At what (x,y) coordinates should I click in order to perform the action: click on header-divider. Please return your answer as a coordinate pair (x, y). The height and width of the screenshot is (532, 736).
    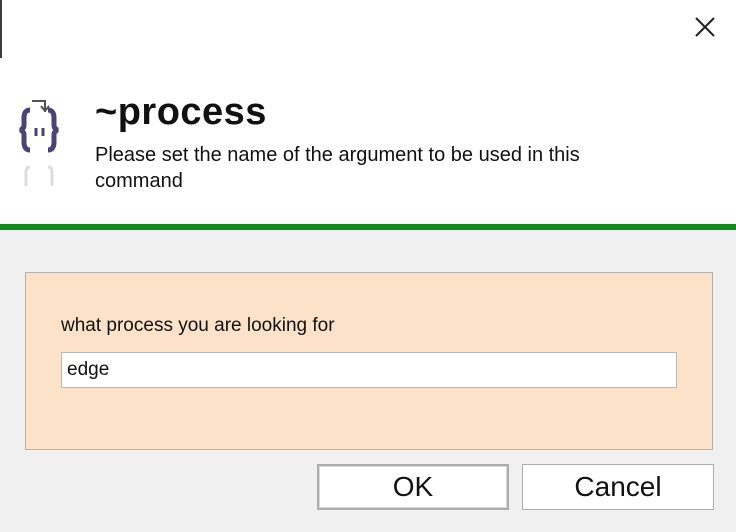
    Looking at the image, I should click on (368, 227).